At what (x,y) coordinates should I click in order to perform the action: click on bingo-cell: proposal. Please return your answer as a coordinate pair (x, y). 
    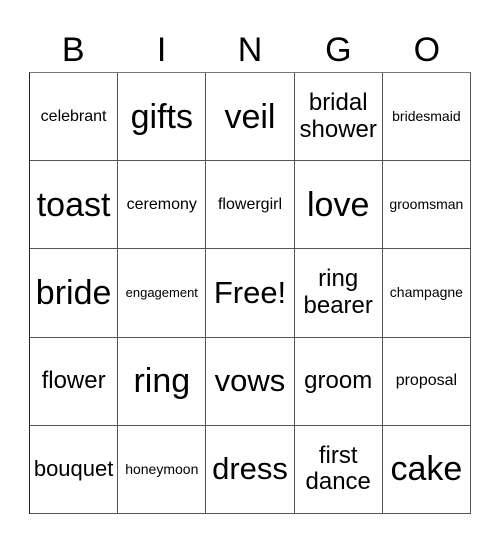
    Looking at the image, I should click on (426, 381).